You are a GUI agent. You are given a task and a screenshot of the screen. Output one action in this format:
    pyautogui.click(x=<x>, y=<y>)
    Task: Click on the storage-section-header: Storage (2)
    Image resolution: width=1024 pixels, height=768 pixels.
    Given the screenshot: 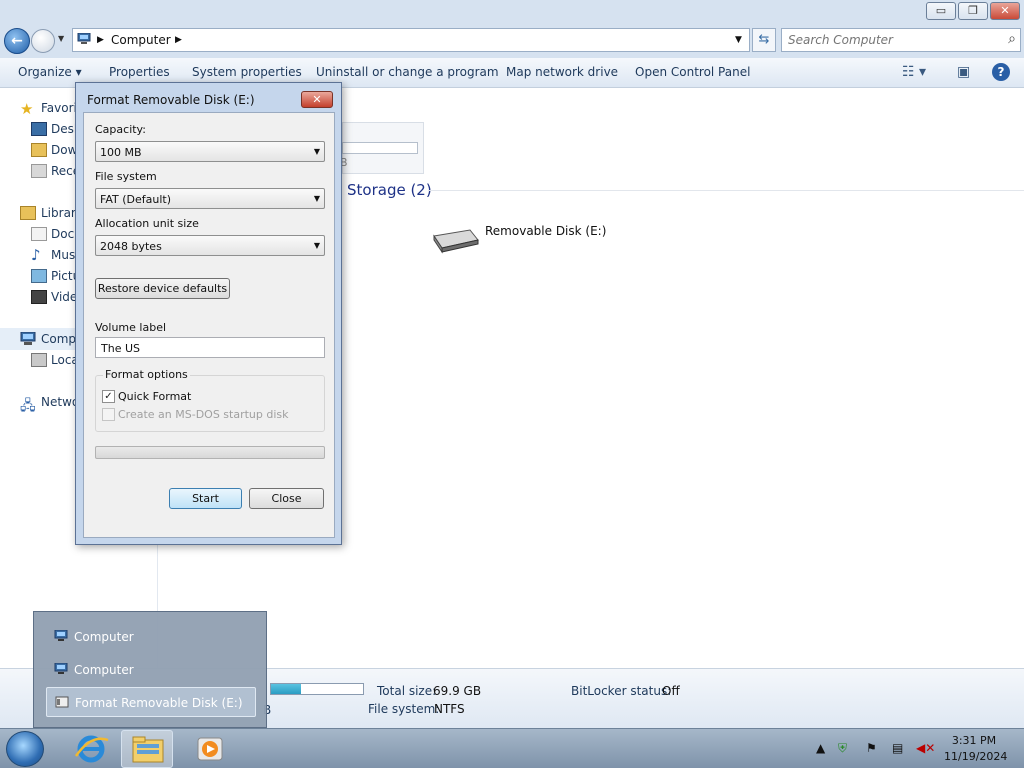 What is the action you would take?
    pyautogui.click(x=389, y=190)
    